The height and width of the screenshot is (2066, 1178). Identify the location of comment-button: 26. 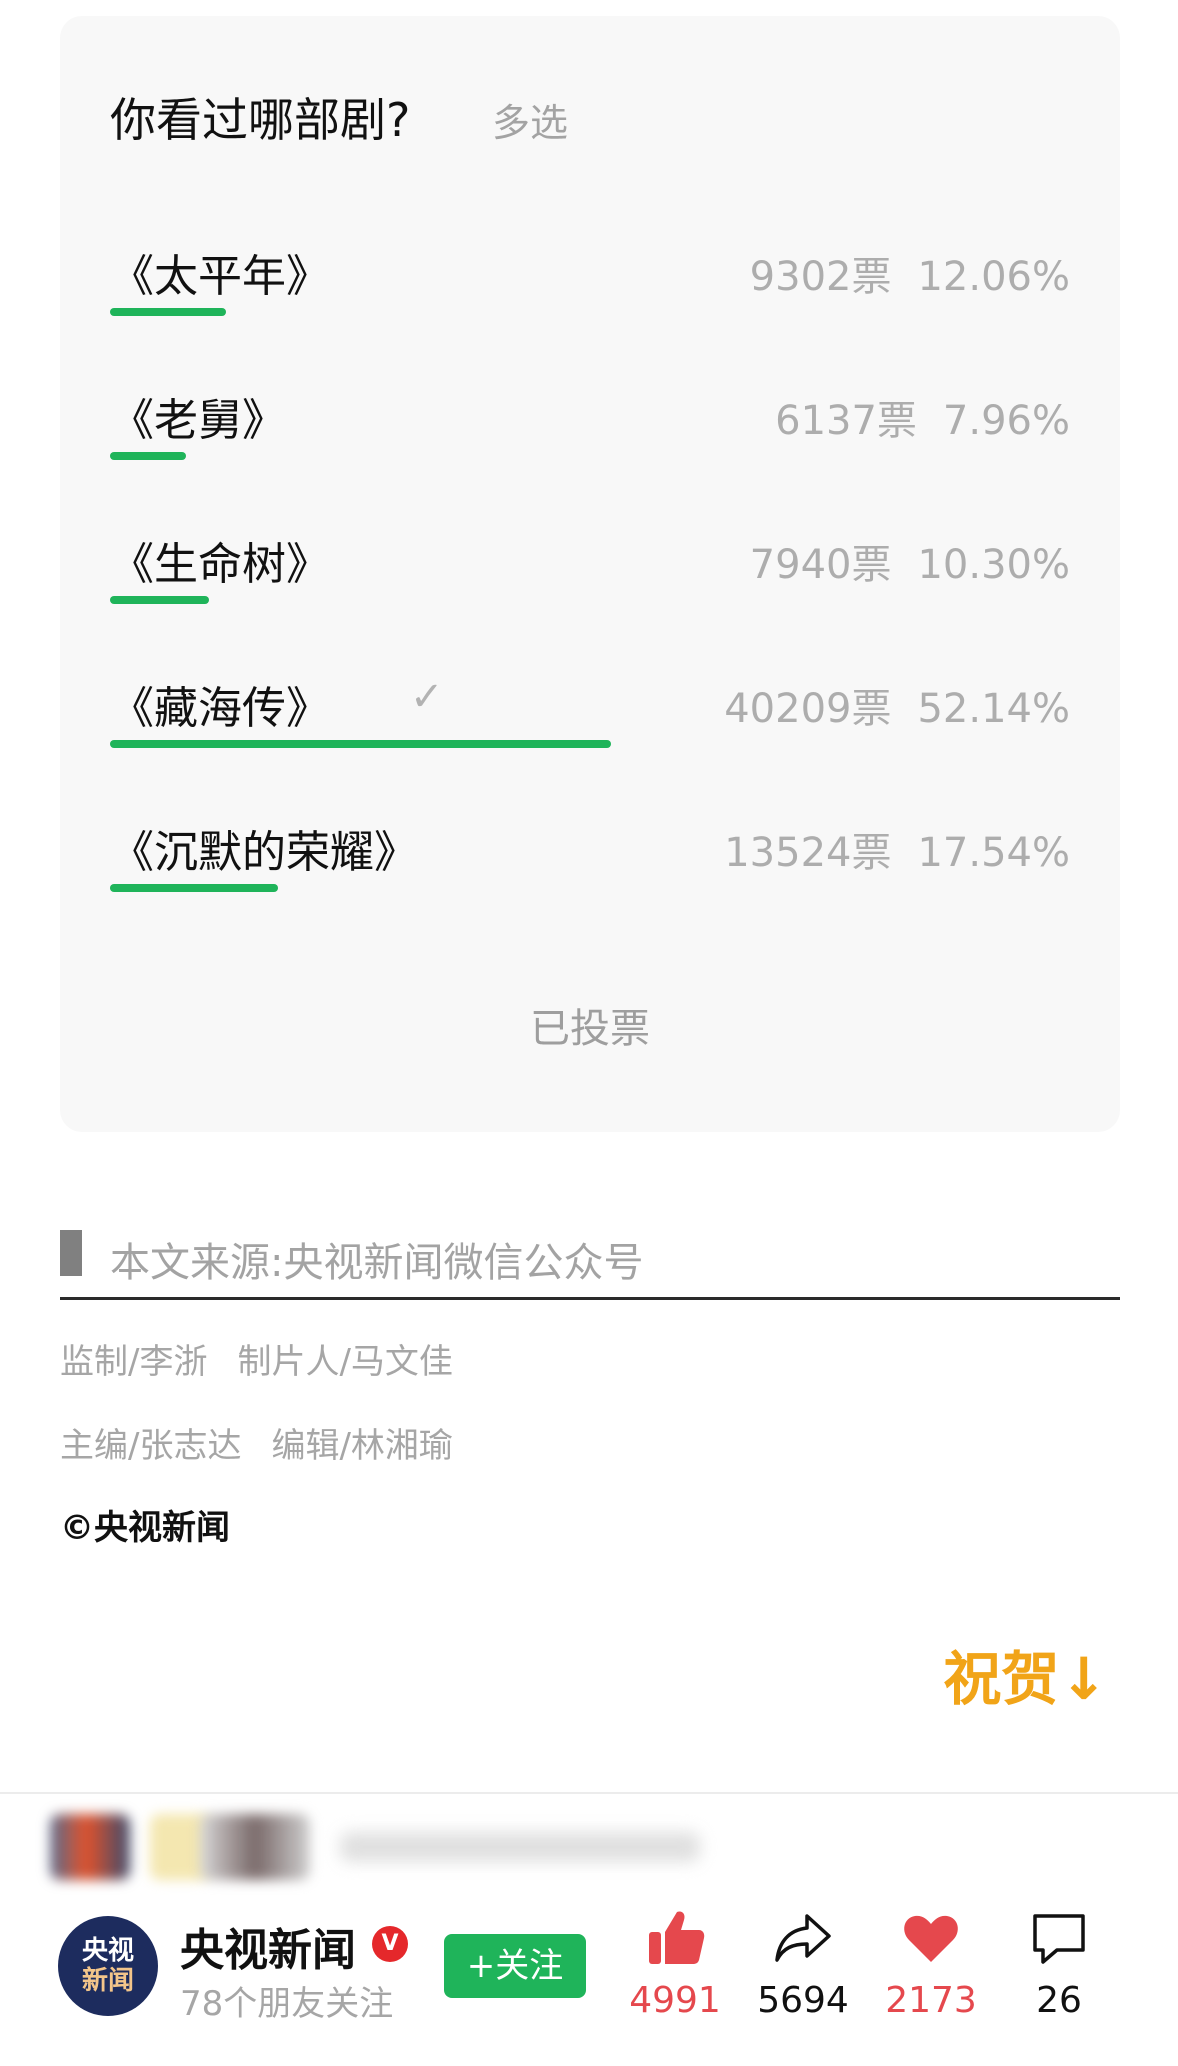
(1059, 1963).